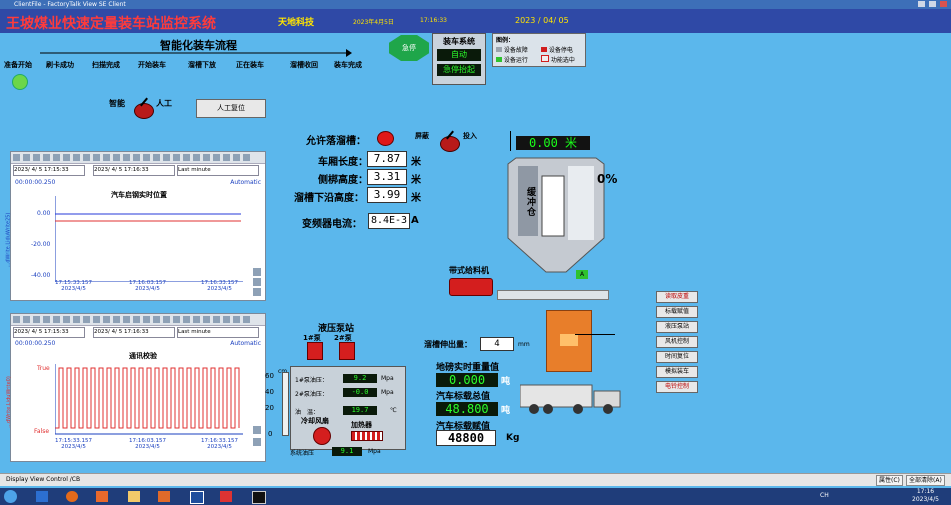 The width and height of the screenshot is (951, 505). What do you see at coordinates (409, 48) in the screenshot?
I see `estop-button: 急停` at bounding box center [409, 48].